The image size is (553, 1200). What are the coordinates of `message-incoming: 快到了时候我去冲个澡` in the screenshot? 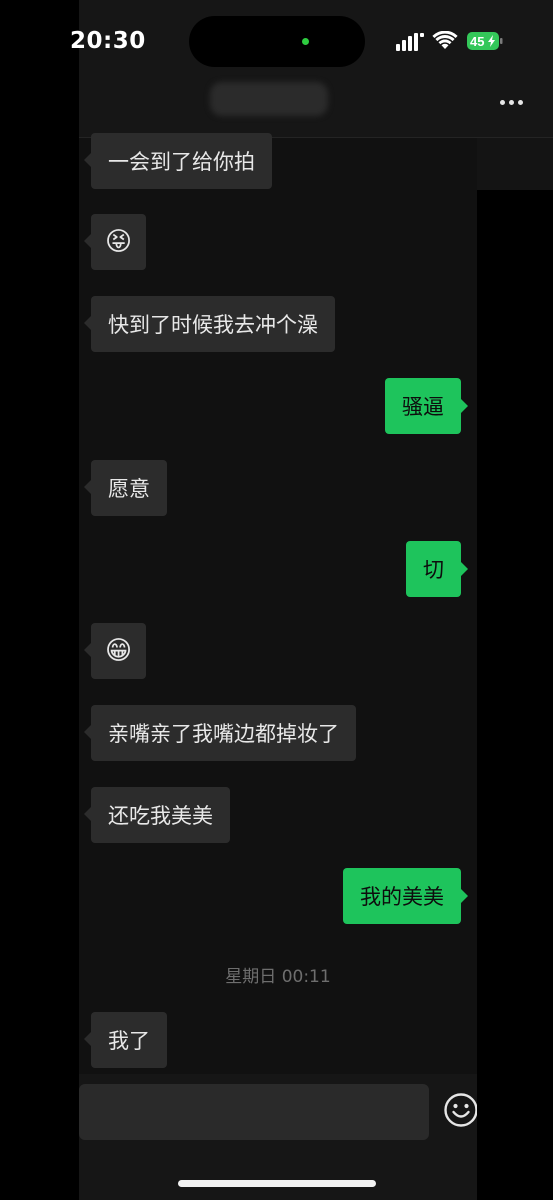 It's located at (209, 324).